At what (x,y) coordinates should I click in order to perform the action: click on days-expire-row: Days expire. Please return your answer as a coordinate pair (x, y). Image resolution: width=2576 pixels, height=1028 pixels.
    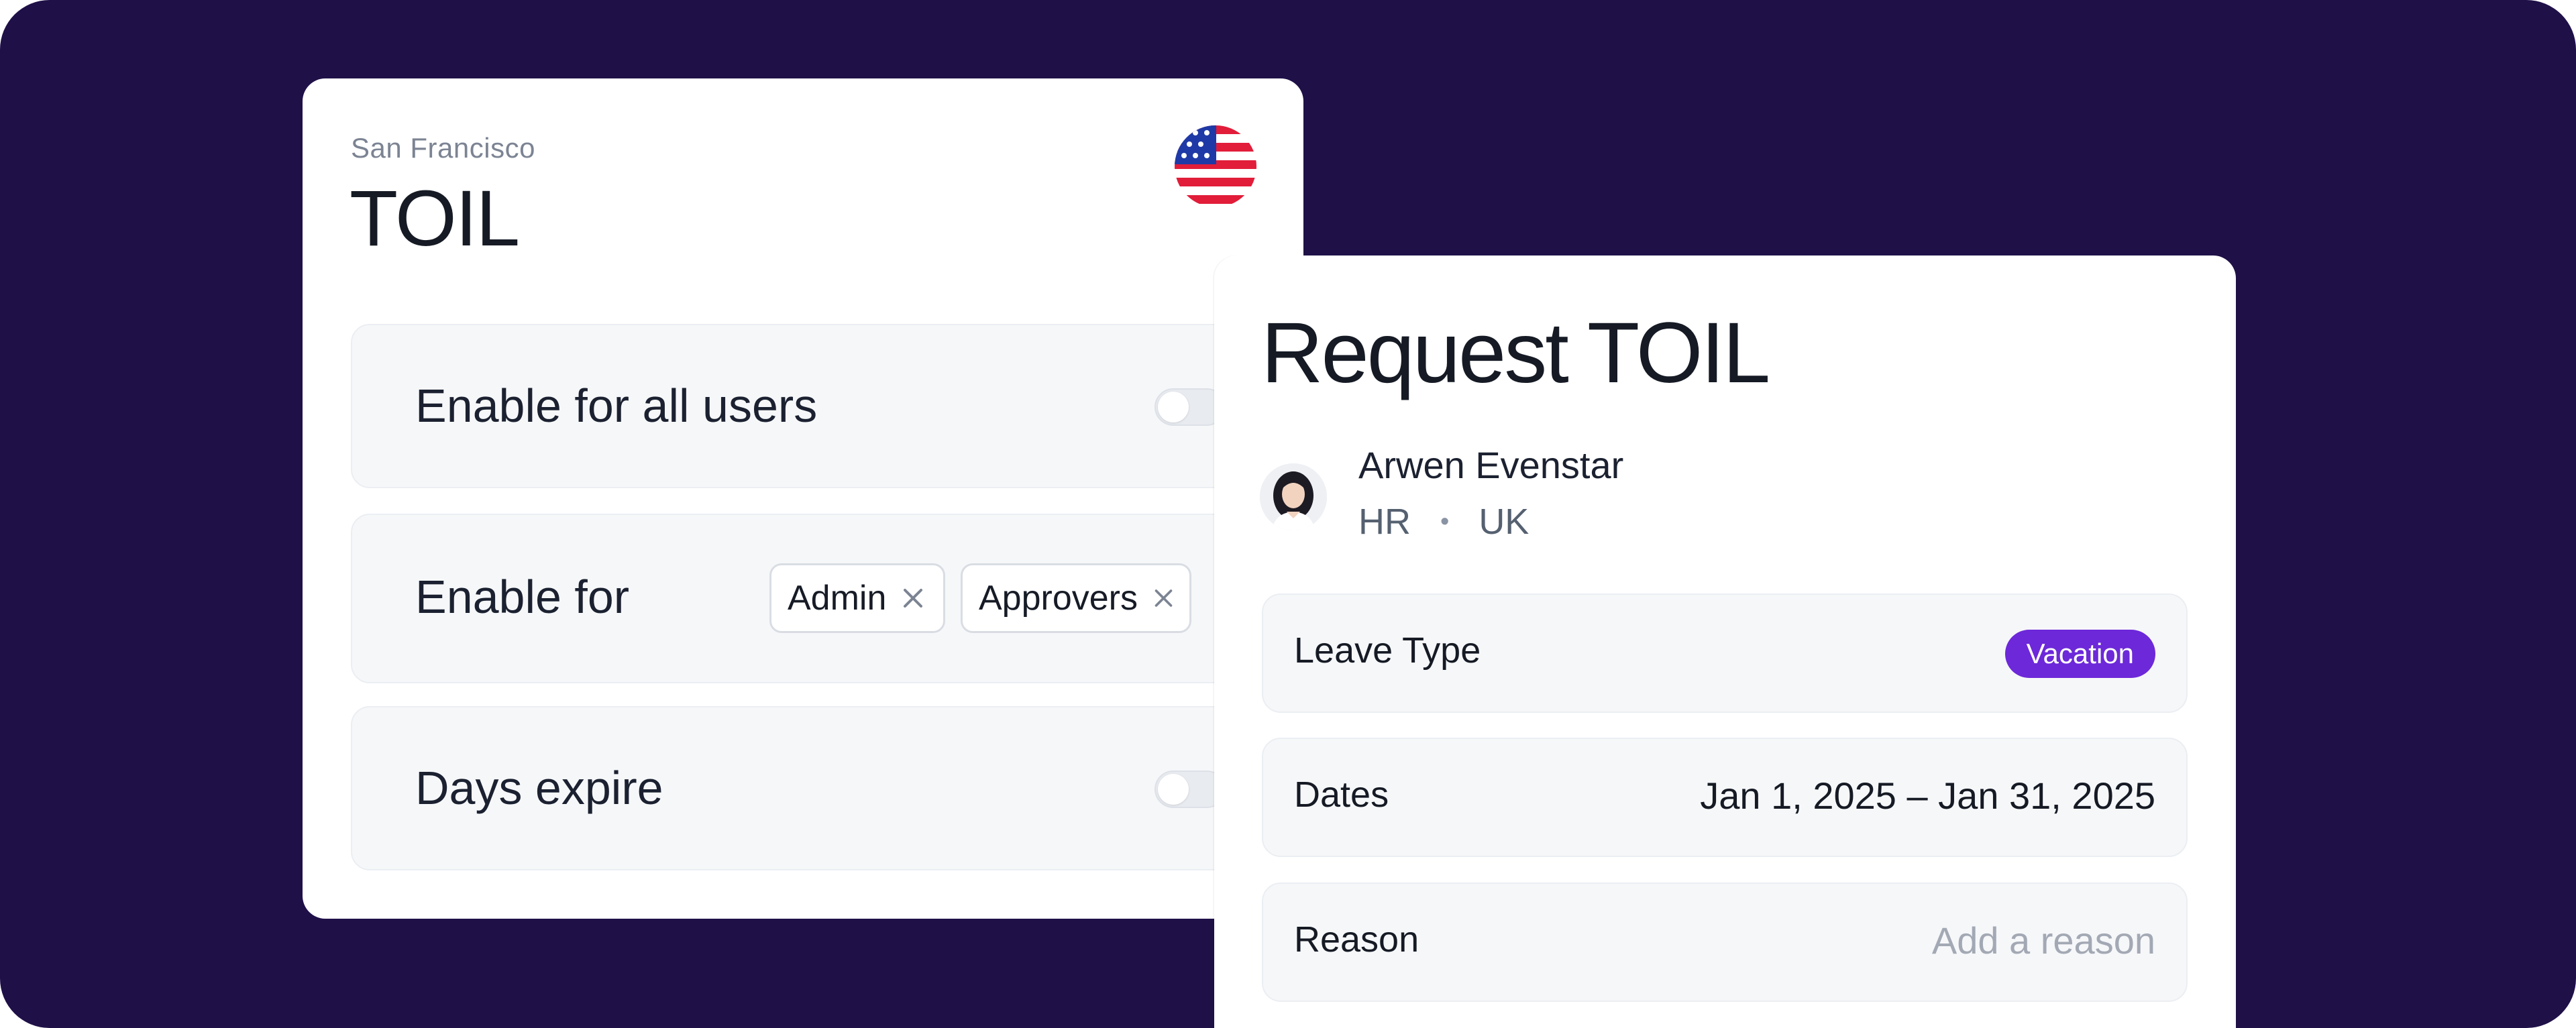
    Looking at the image, I should click on (817, 788).